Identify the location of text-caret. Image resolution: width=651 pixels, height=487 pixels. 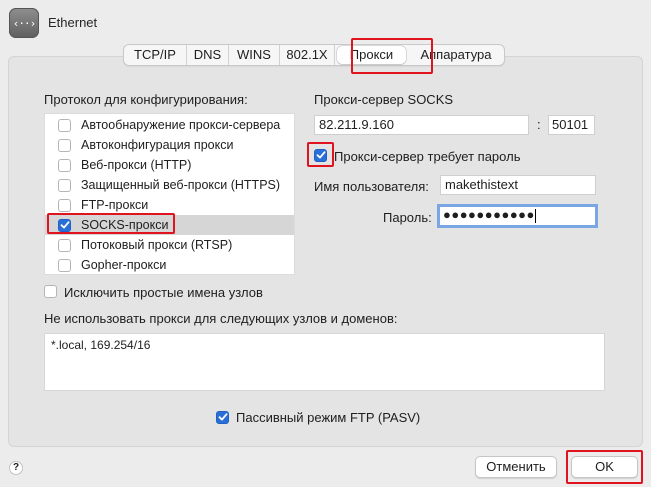
(535, 215).